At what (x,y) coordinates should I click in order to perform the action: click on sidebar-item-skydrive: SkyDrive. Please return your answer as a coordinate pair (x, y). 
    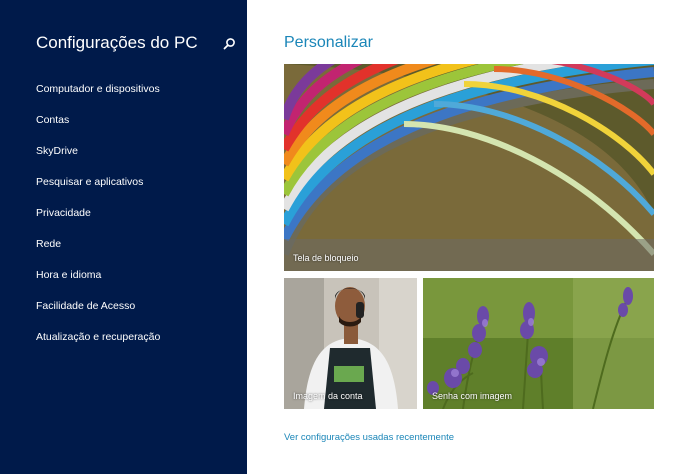
    Looking at the image, I should click on (98, 158).